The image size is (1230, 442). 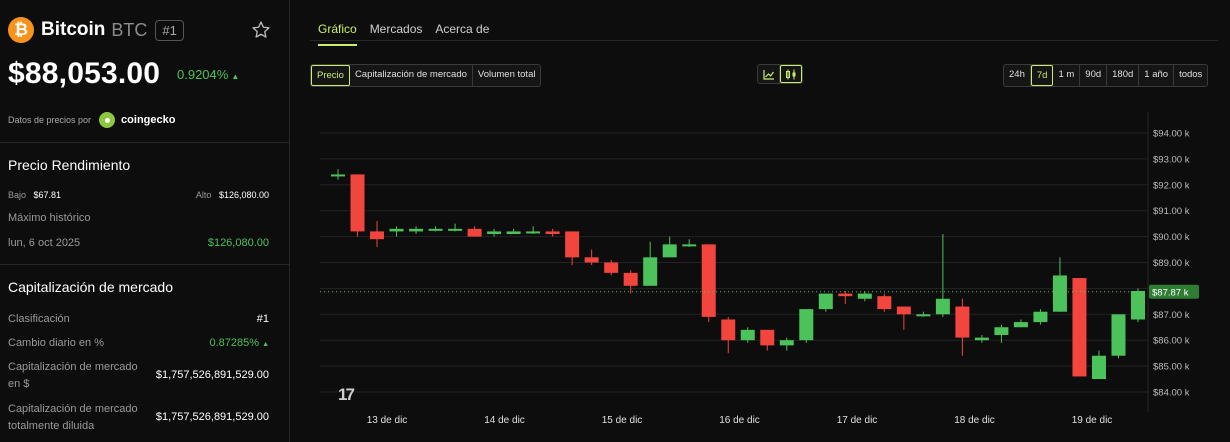 What do you see at coordinates (1171, 367) in the screenshot?
I see `y-tick-label: $85.00 k` at bounding box center [1171, 367].